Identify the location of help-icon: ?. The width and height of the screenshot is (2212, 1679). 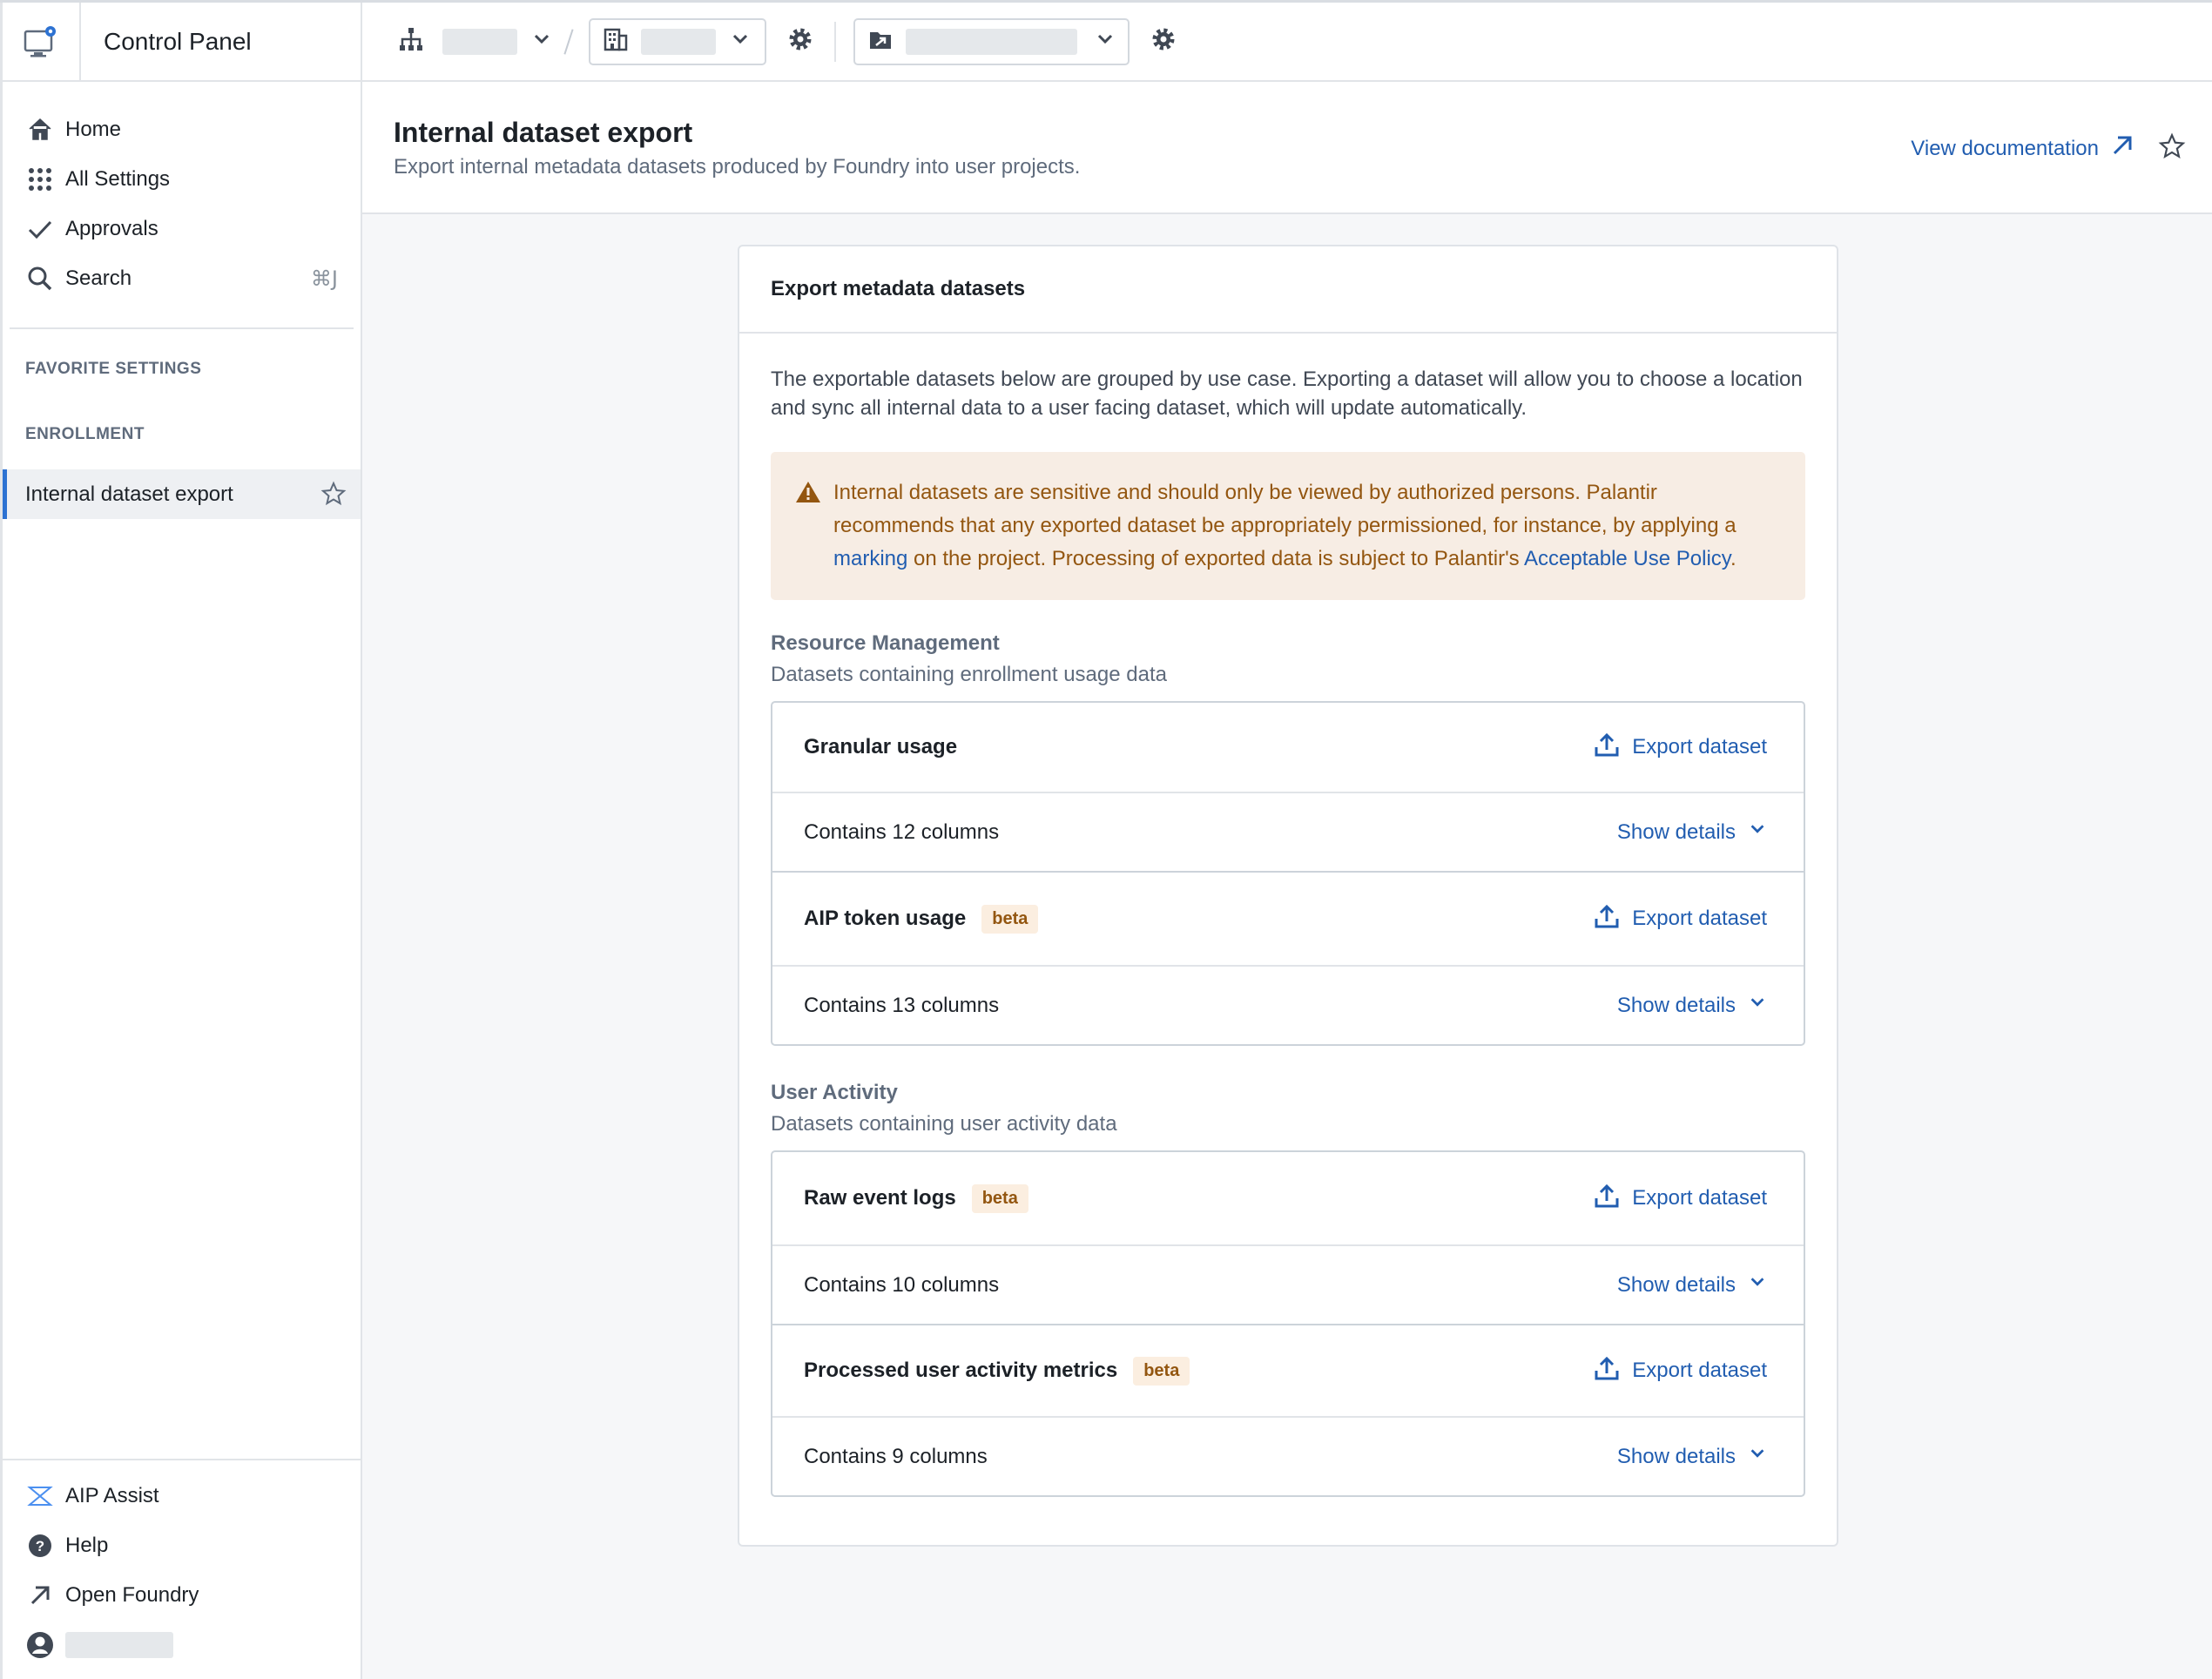
(40, 1546).